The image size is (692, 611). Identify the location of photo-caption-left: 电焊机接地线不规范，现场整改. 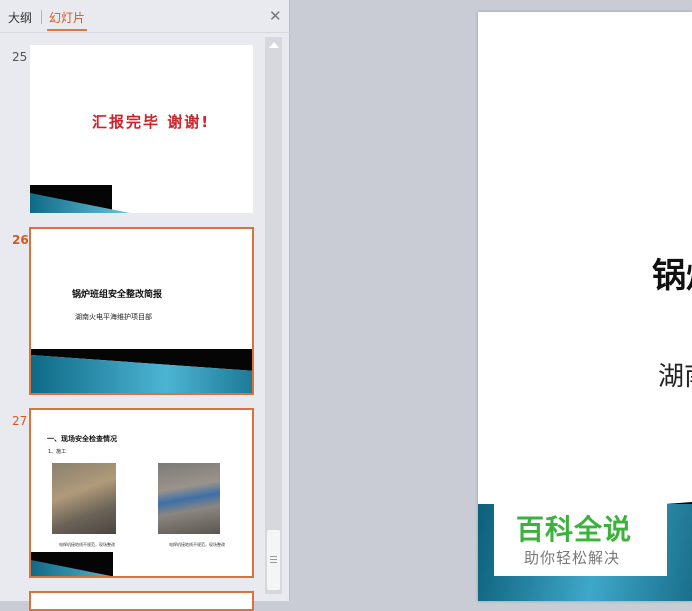
(87, 544).